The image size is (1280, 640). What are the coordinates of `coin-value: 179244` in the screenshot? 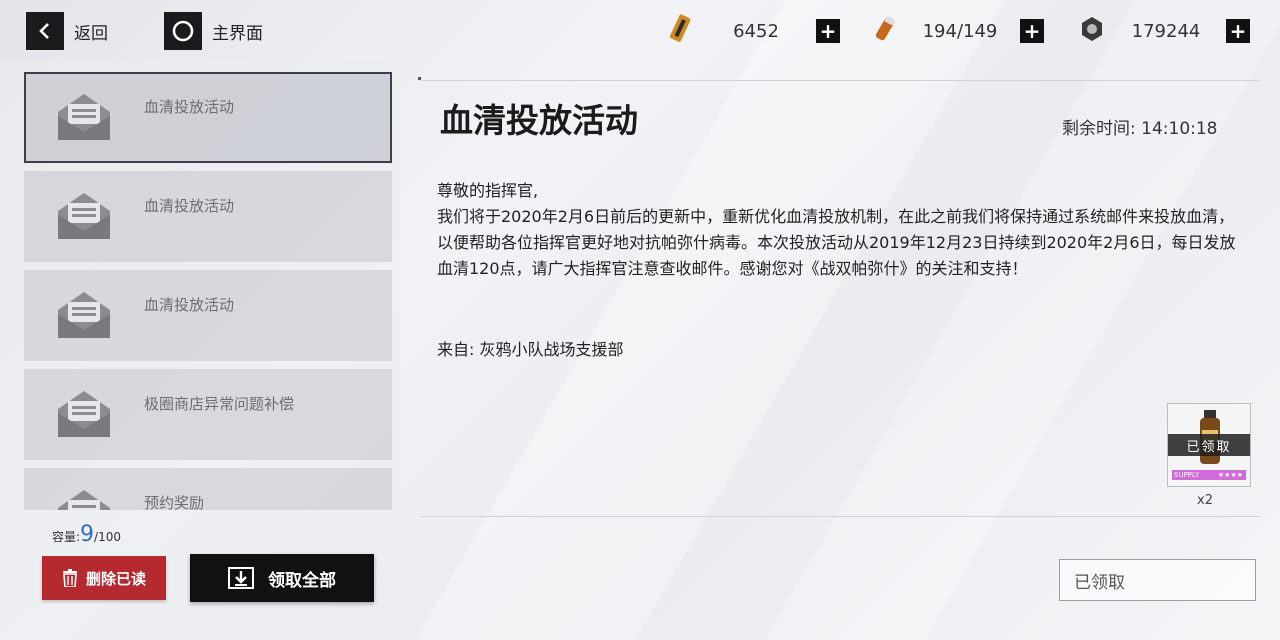 It's located at (1166, 31).